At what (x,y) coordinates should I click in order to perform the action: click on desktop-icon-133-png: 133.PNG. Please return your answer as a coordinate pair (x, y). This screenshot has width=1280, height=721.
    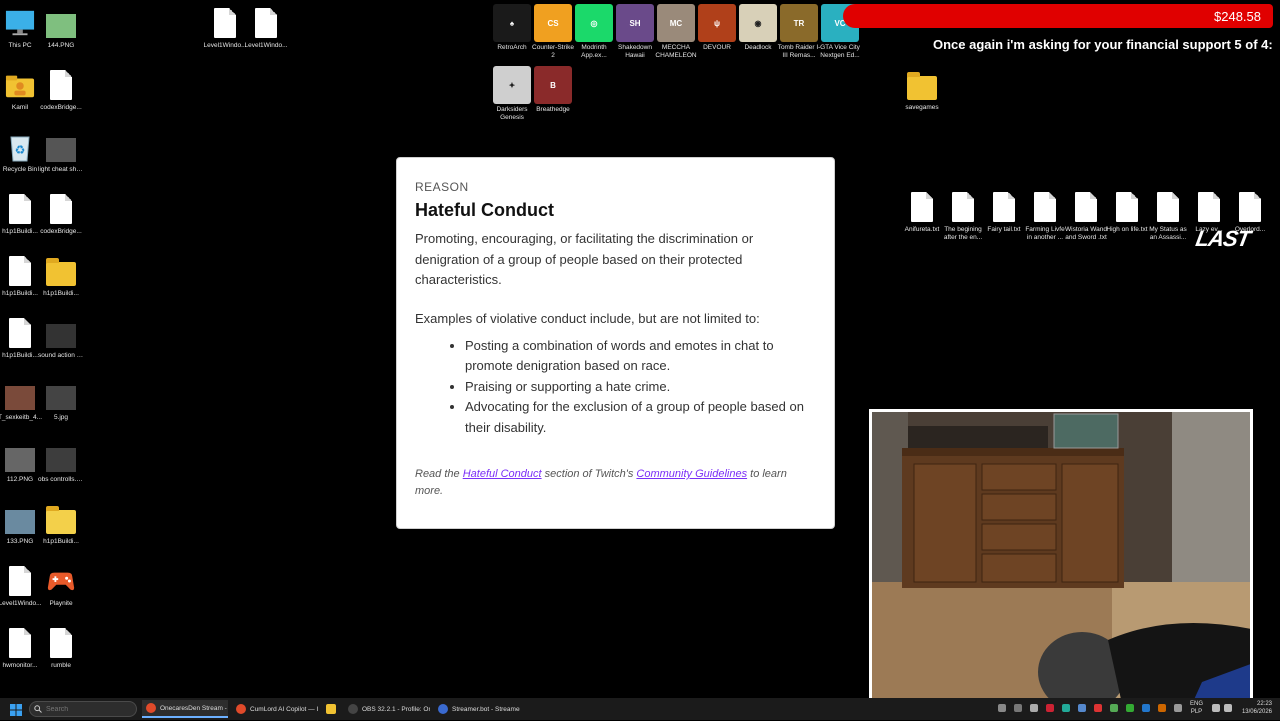
    Looking at the image, I should click on (20, 524).